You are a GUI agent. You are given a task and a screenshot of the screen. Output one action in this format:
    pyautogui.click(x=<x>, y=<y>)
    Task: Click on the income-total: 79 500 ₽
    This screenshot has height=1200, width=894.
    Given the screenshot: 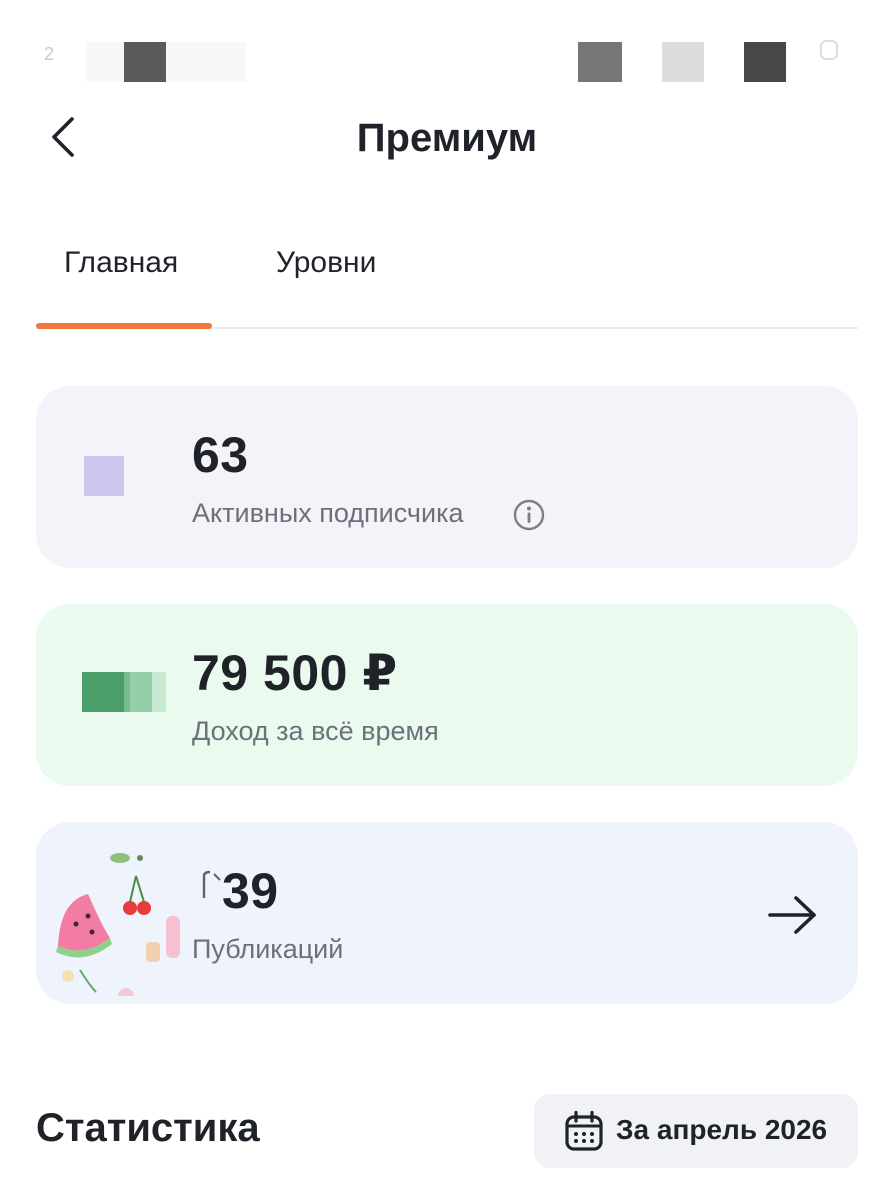 What is the action you would take?
    pyautogui.click(x=295, y=673)
    